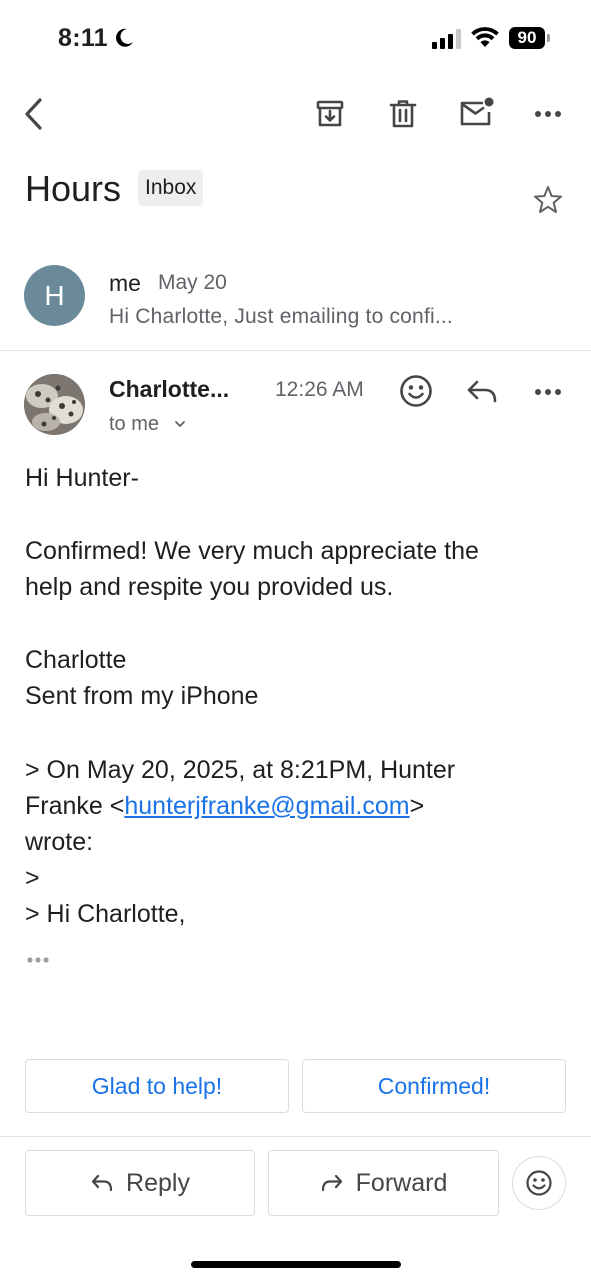 Image resolution: width=591 pixels, height=1280 pixels. I want to click on email-link: hunterjfranke@gmail.com, so click(266, 806).